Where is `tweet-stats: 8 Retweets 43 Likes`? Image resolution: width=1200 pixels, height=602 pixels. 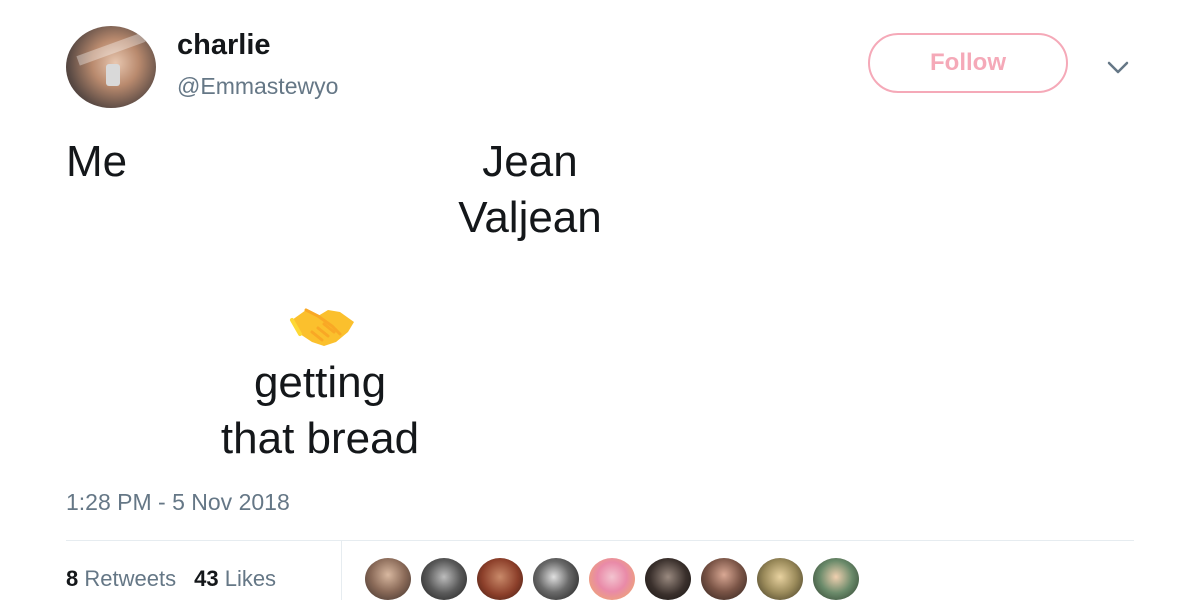 tweet-stats: 8 Retweets 43 Likes is located at coordinates (171, 579).